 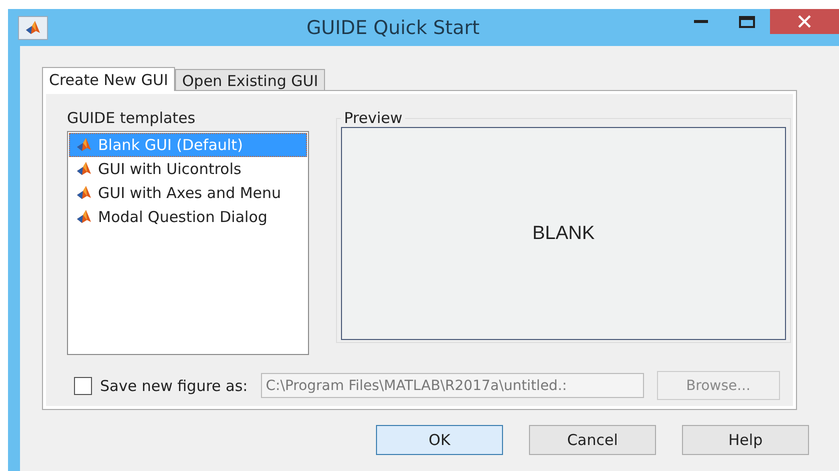 What do you see at coordinates (373, 118) in the screenshot?
I see `group-label: Preview` at bounding box center [373, 118].